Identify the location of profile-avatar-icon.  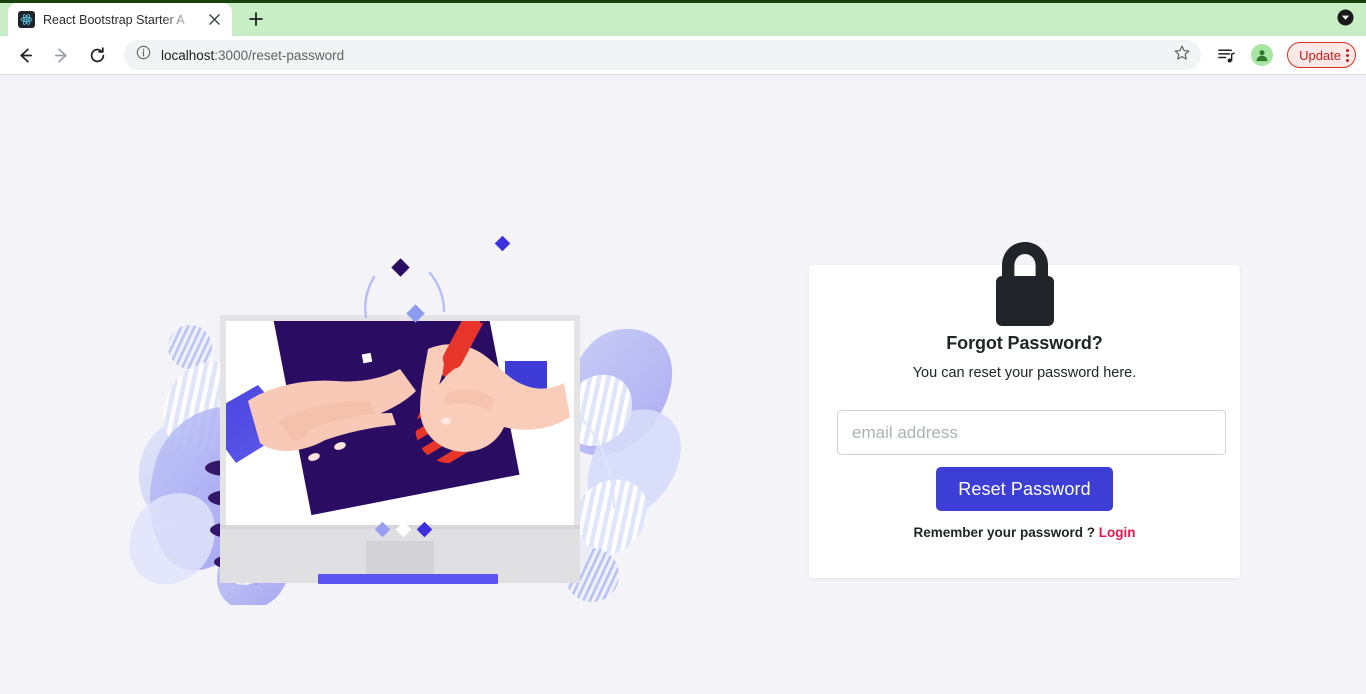
(1262, 55).